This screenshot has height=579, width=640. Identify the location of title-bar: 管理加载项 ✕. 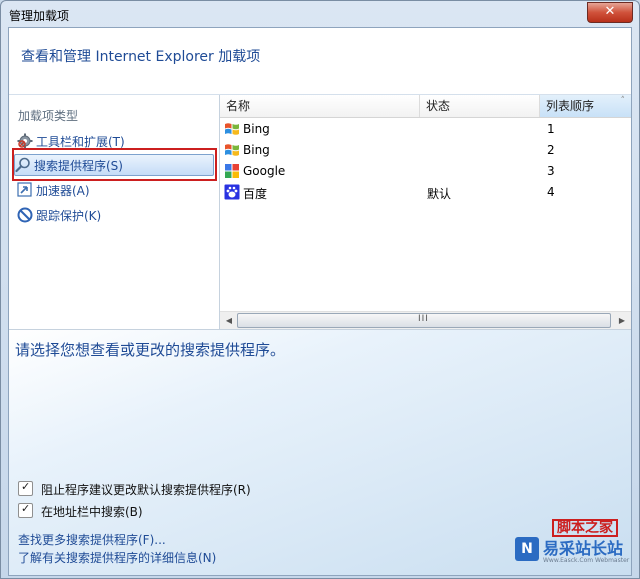
(320, 14).